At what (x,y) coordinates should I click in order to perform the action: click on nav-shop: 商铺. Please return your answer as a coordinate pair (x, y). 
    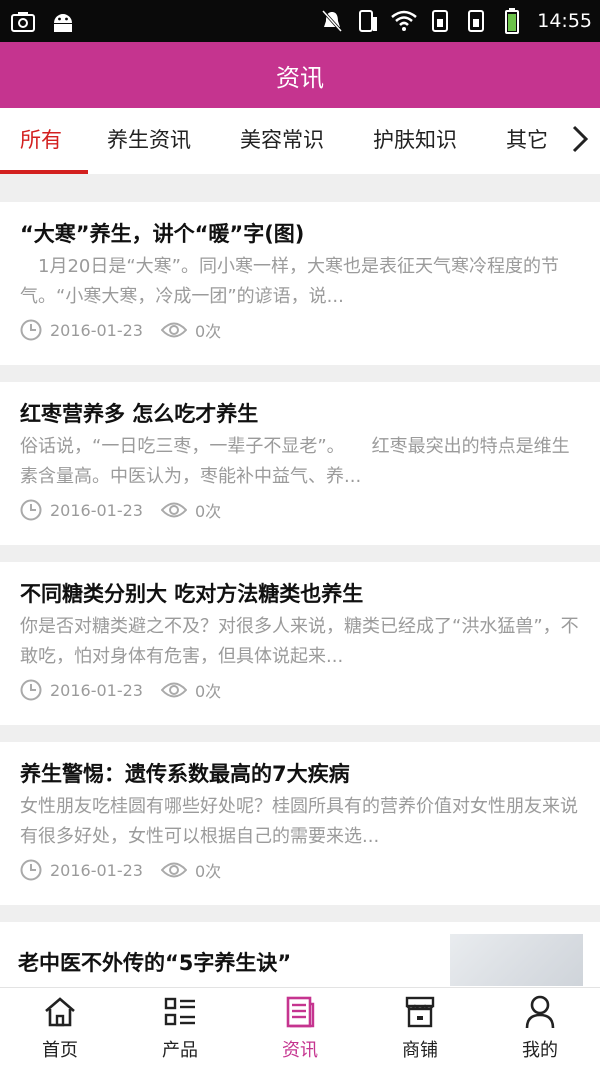
    Looking at the image, I should click on (420, 1028).